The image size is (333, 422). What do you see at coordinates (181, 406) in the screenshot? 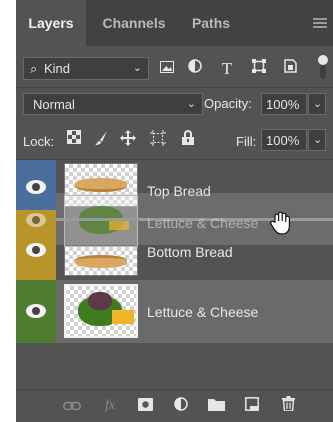
I see `adjustment-layer-icon` at bounding box center [181, 406].